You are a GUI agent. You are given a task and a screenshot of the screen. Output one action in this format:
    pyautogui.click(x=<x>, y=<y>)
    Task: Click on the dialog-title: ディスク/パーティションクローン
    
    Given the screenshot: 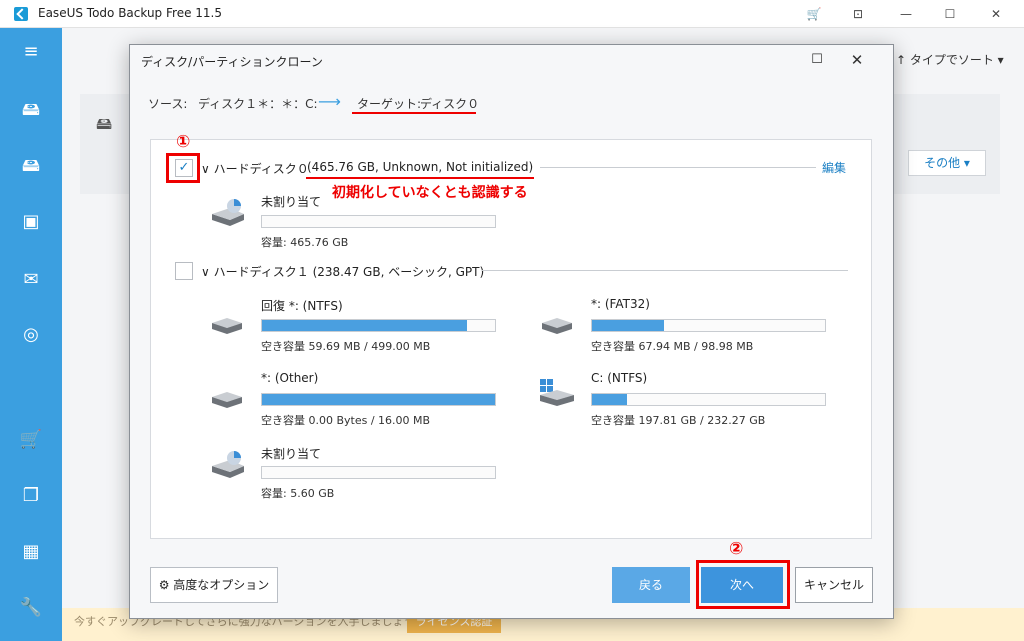 What is the action you would take?
    pyautogui.click(x=232, y=62)
    